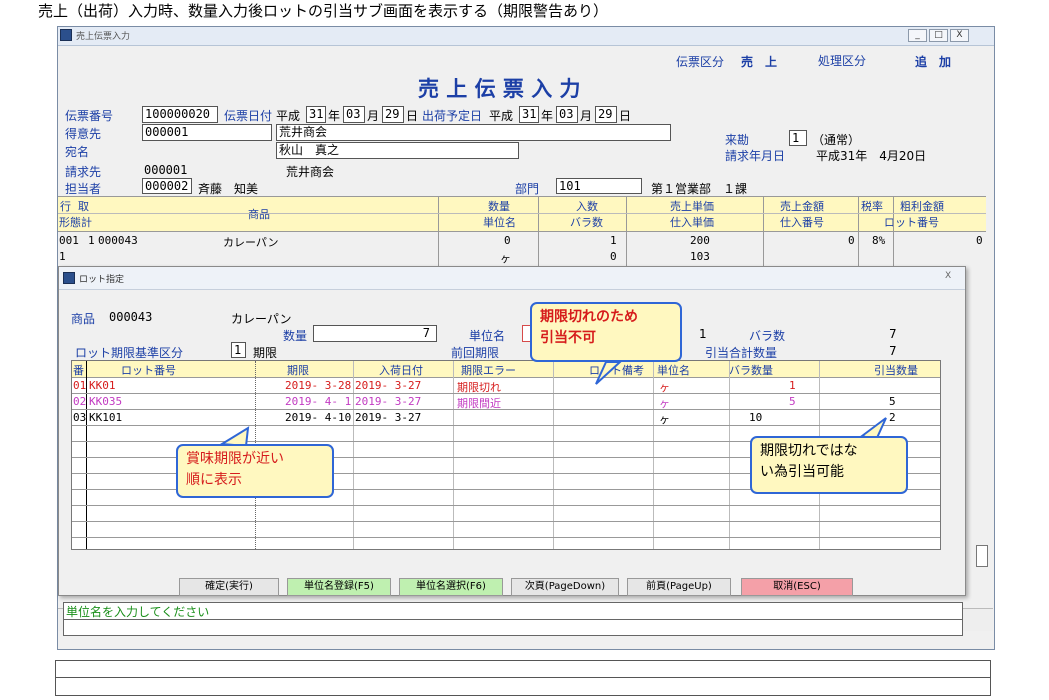 This screenshot has height=700, width=1049. Describe the element at coordinates (118, 240) in the screenshot. I see `row1-product-code: 000043` at that location.